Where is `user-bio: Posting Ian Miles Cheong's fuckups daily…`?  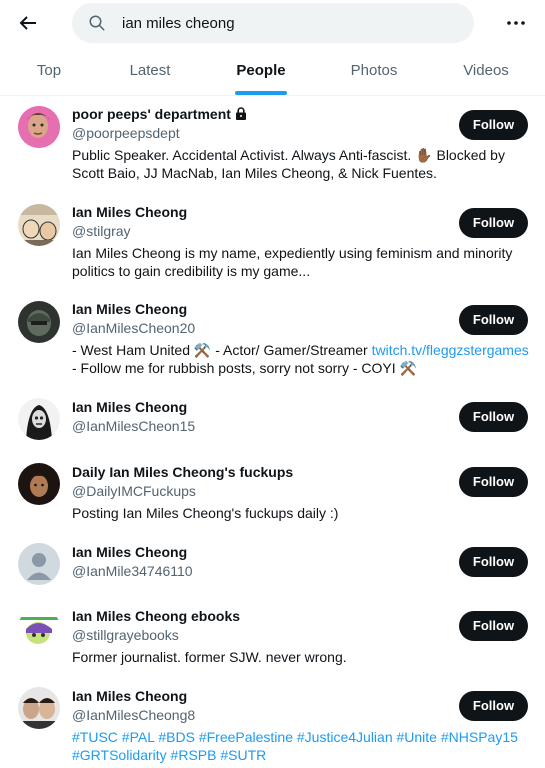 user-bio: Posting Ian Miles Cheong's fuckups daily… is located at coordinates (205, 513).